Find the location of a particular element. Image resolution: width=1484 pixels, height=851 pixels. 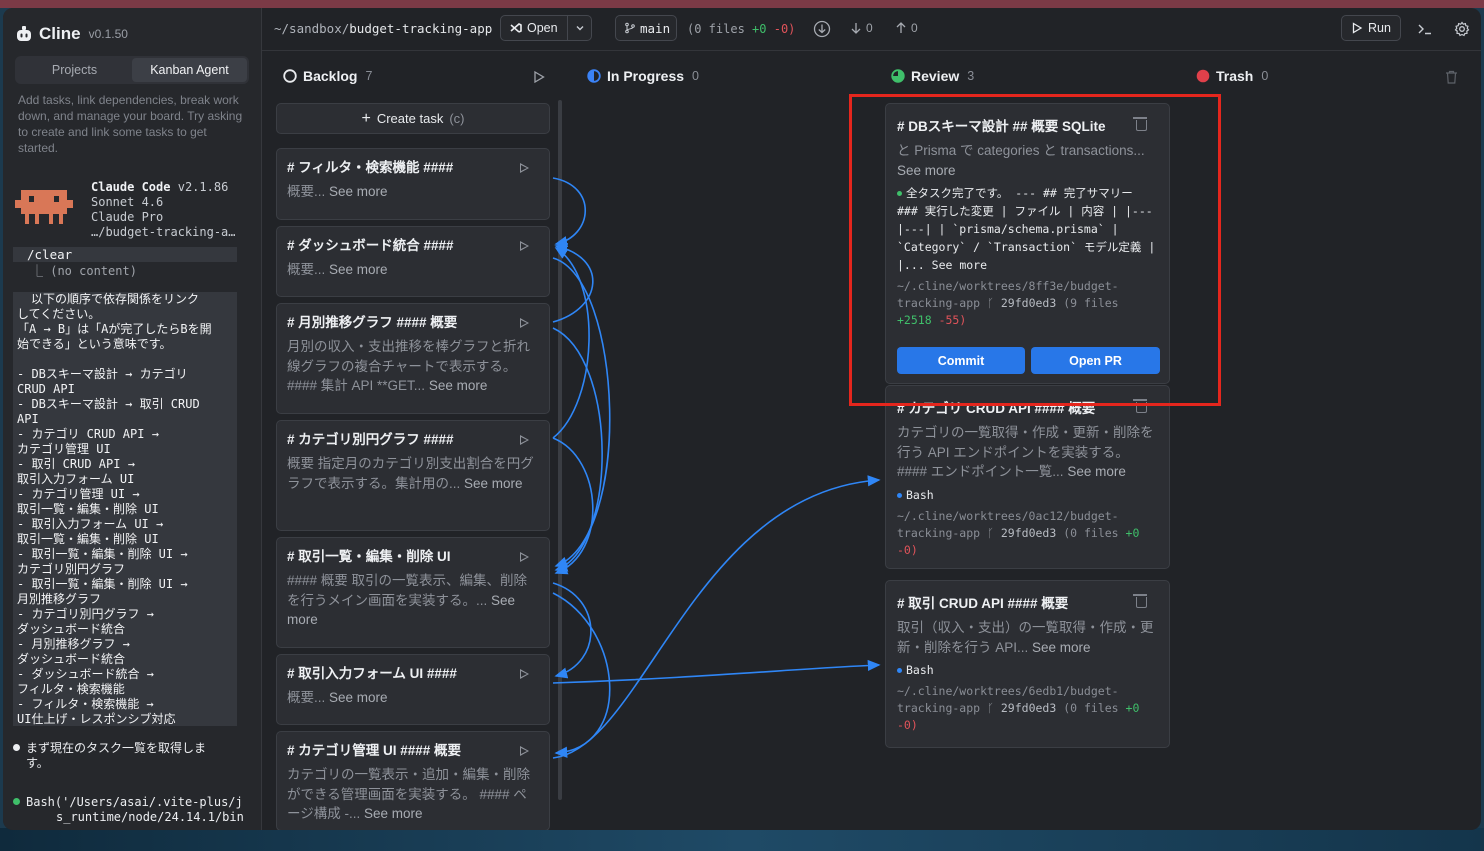

tab-kanban-agent: Kanban Agent is located at coordinates (189, 70).